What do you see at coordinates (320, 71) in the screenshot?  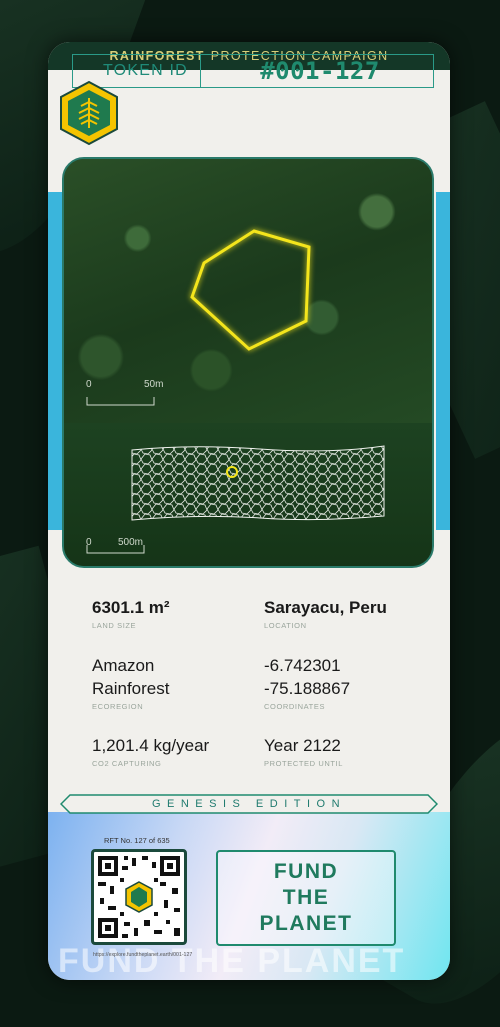 I see `token-id-value: #001-127` at bounding box center [320, 71].